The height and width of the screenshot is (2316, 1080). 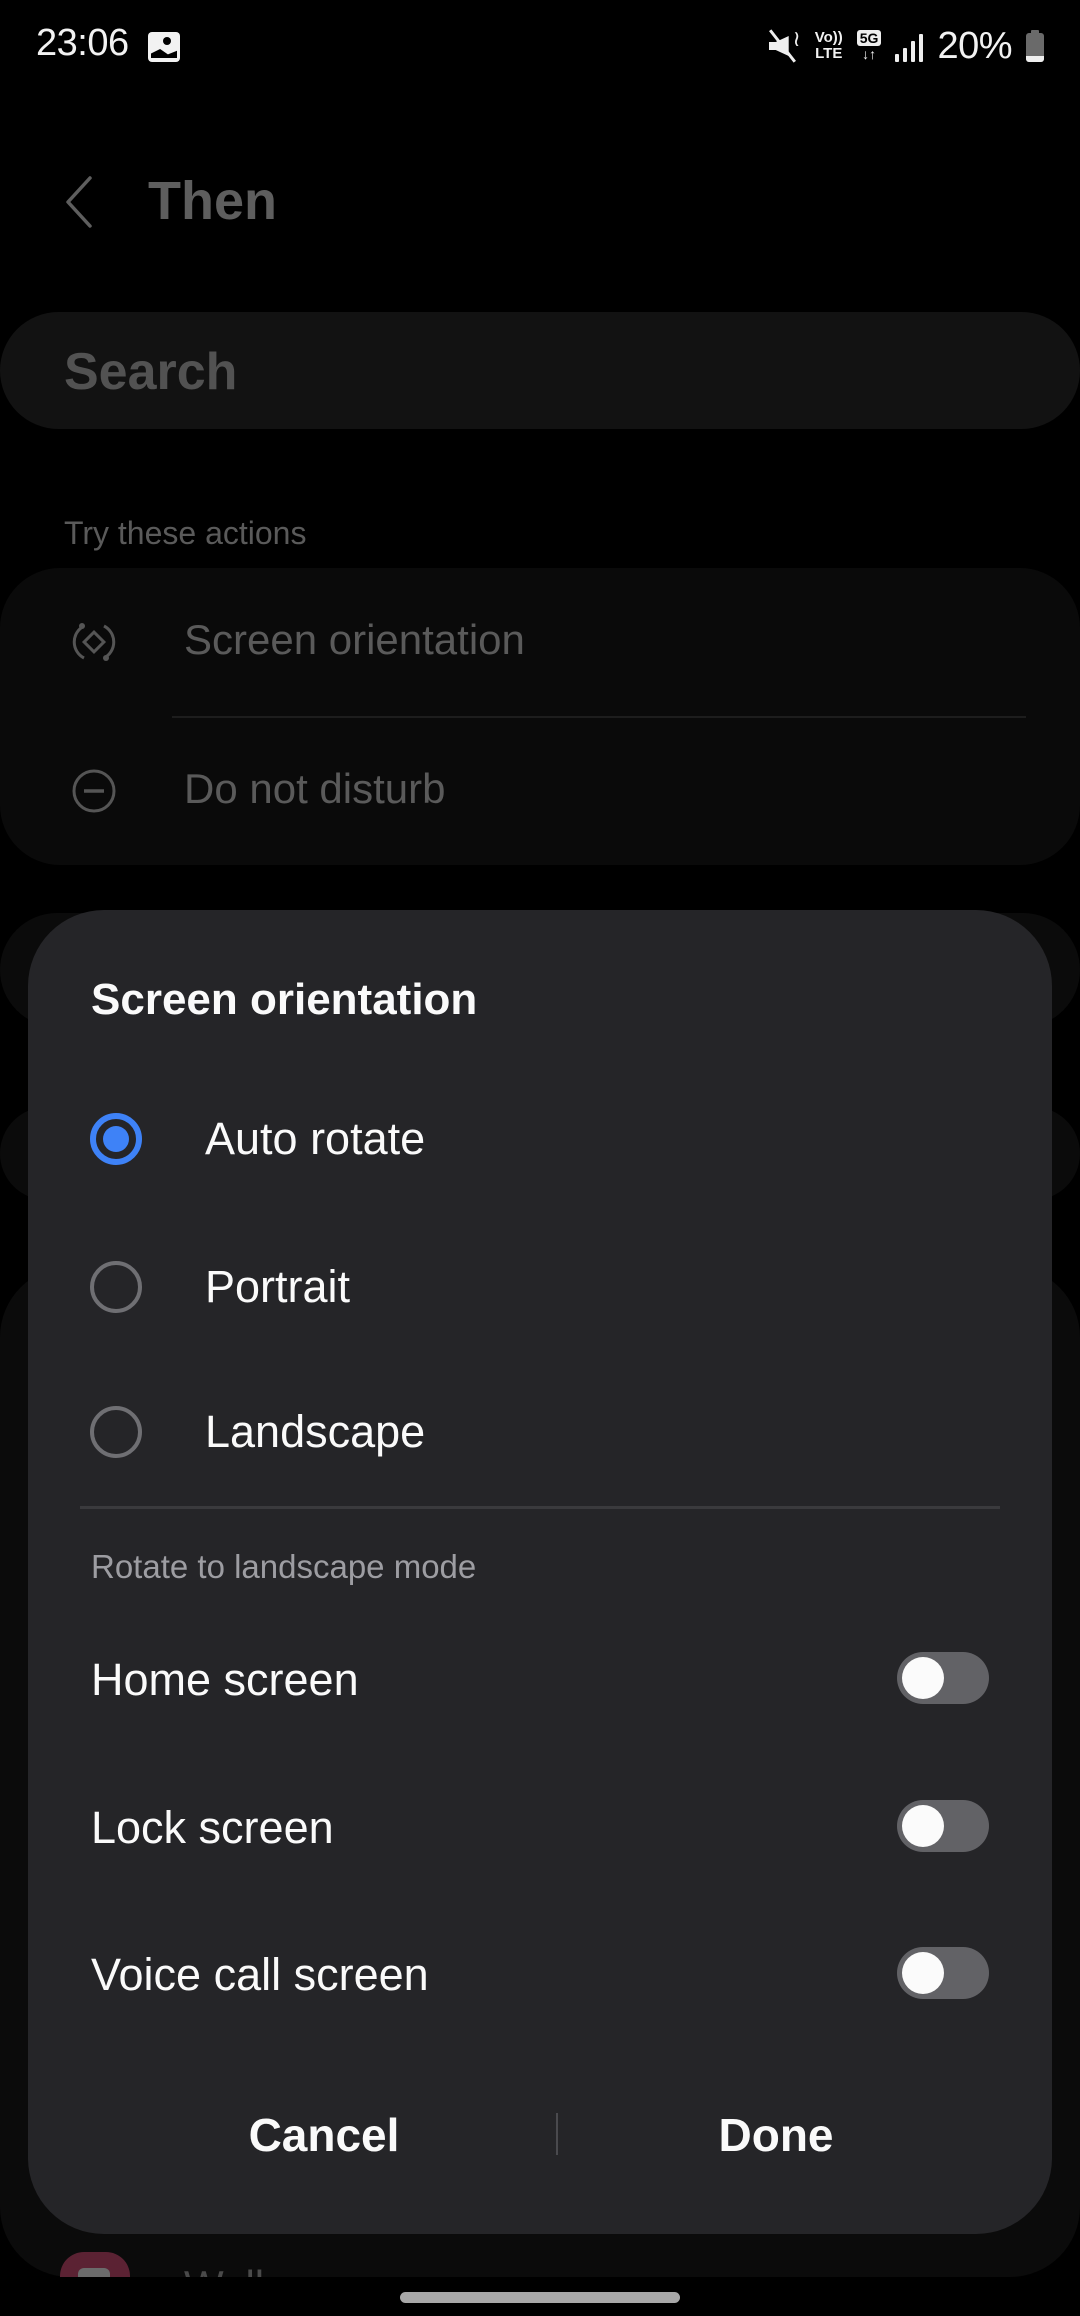 What do you see at coordinates (784, 46) in the screenshot?
I see `mute-icon: ≀` at bounding box center [784, 46].